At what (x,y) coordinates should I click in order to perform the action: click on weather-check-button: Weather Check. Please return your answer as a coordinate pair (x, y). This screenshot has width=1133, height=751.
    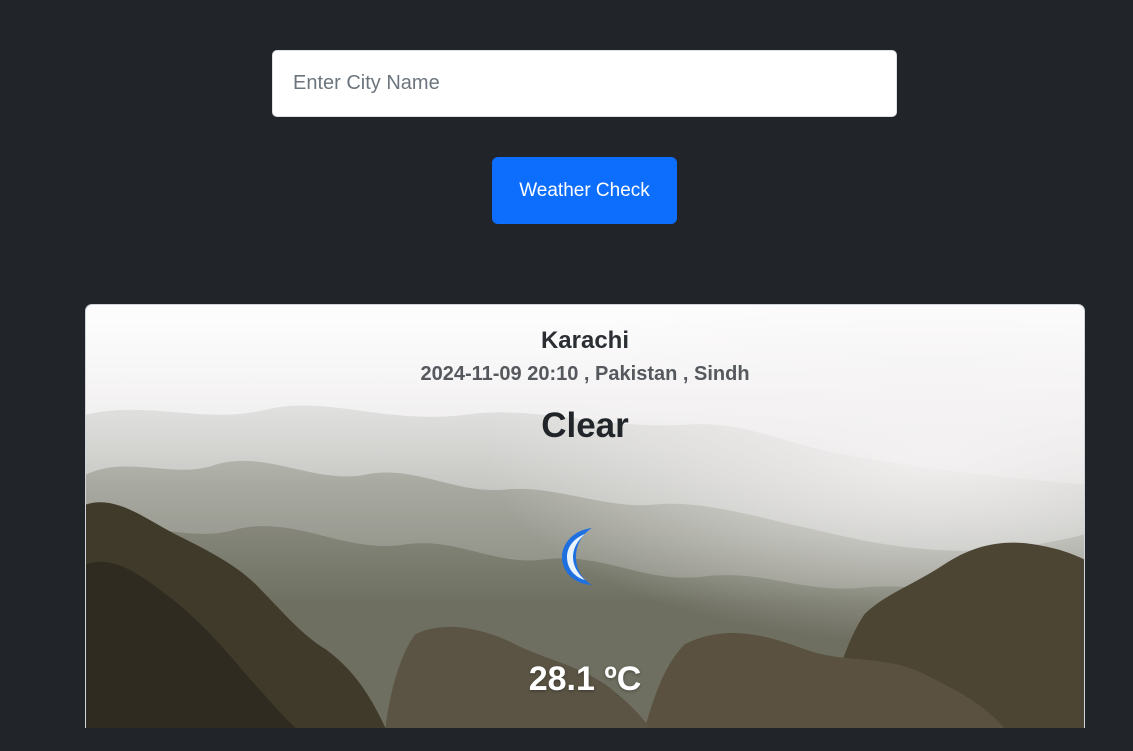
    Looking at the image, I should click on (584, 190).